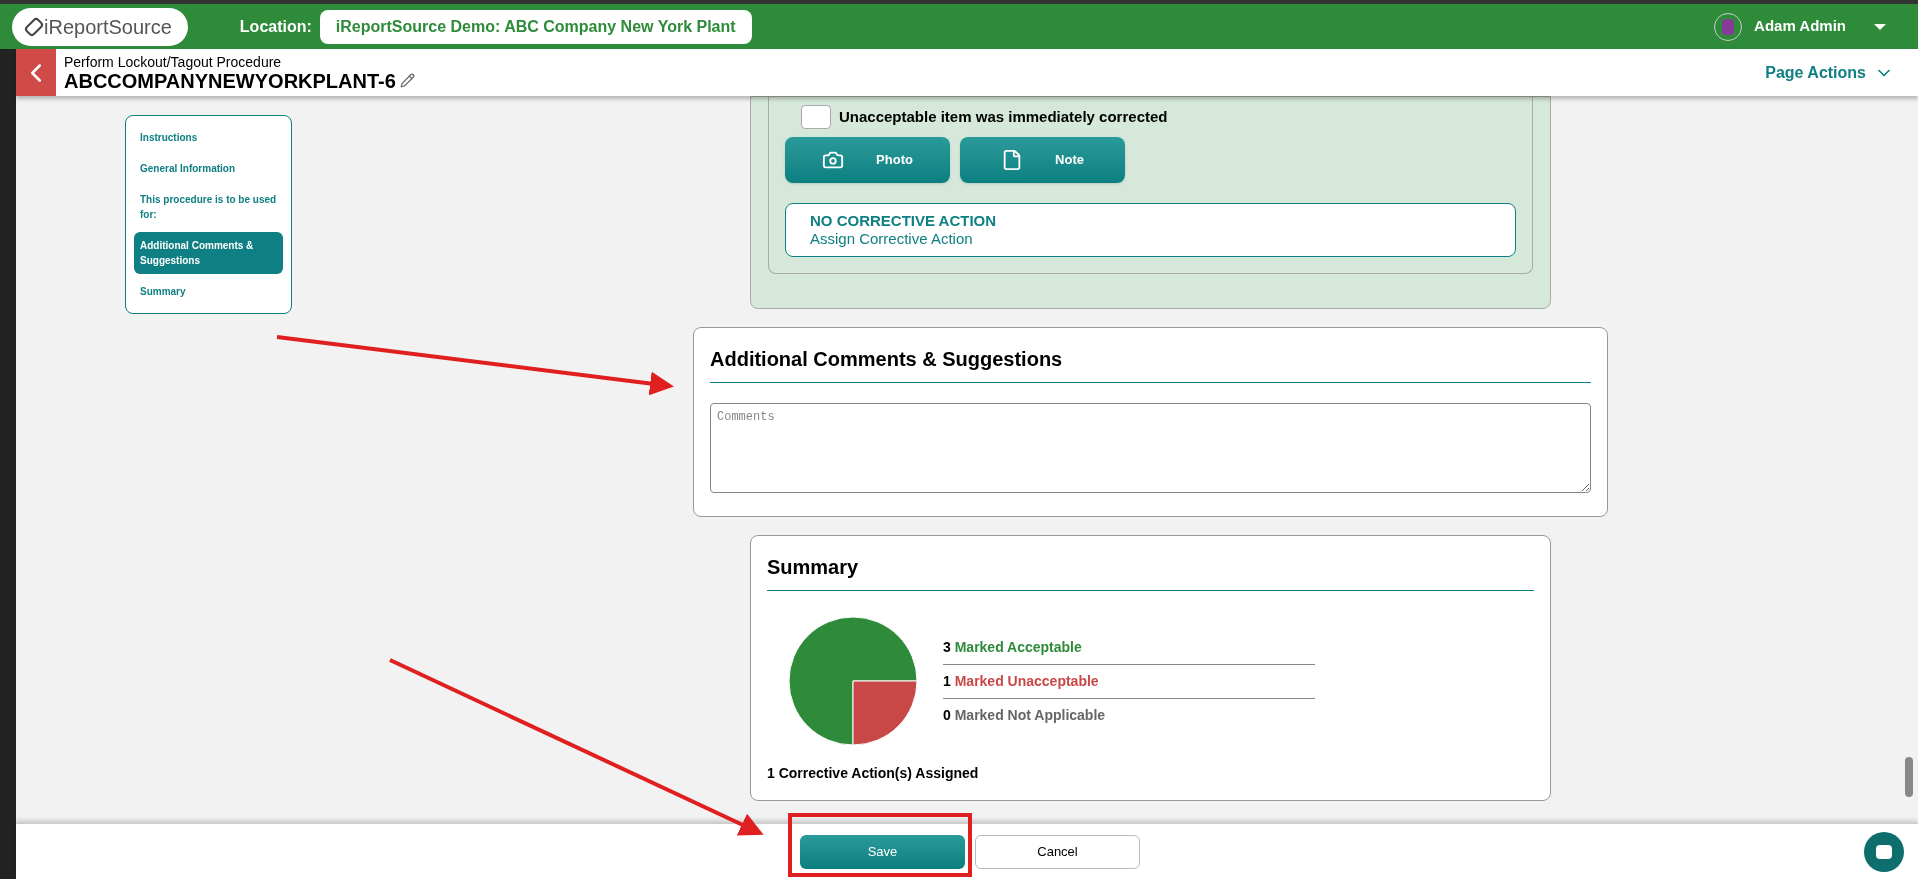 The width and height of the screenshot is (1918, 879). I want to click on location-selector: iReportSource Demo: ABC Company New York Plant, so click(535, 26).